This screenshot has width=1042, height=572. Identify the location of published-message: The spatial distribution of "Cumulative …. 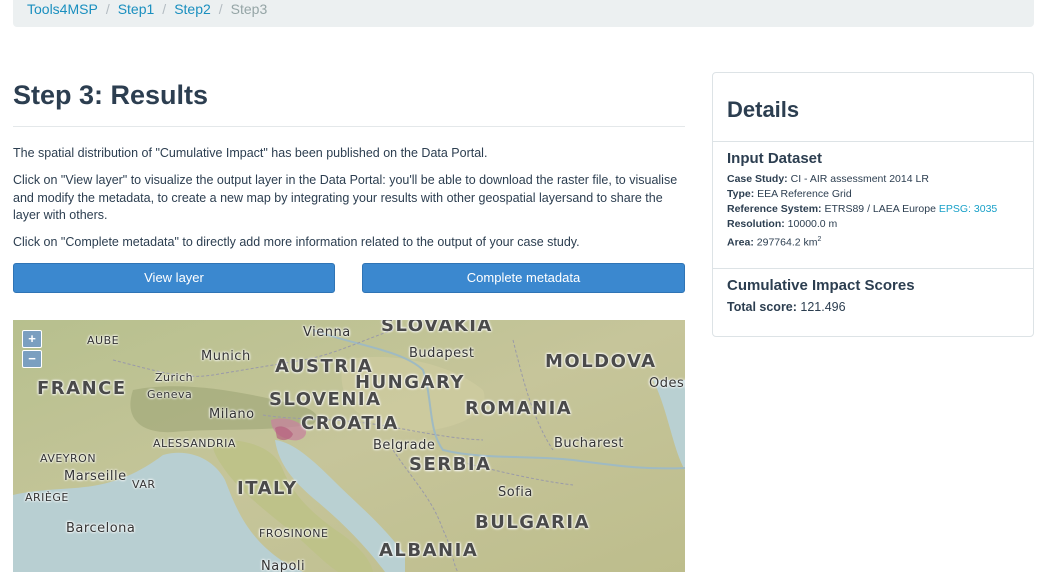
(250, 153).